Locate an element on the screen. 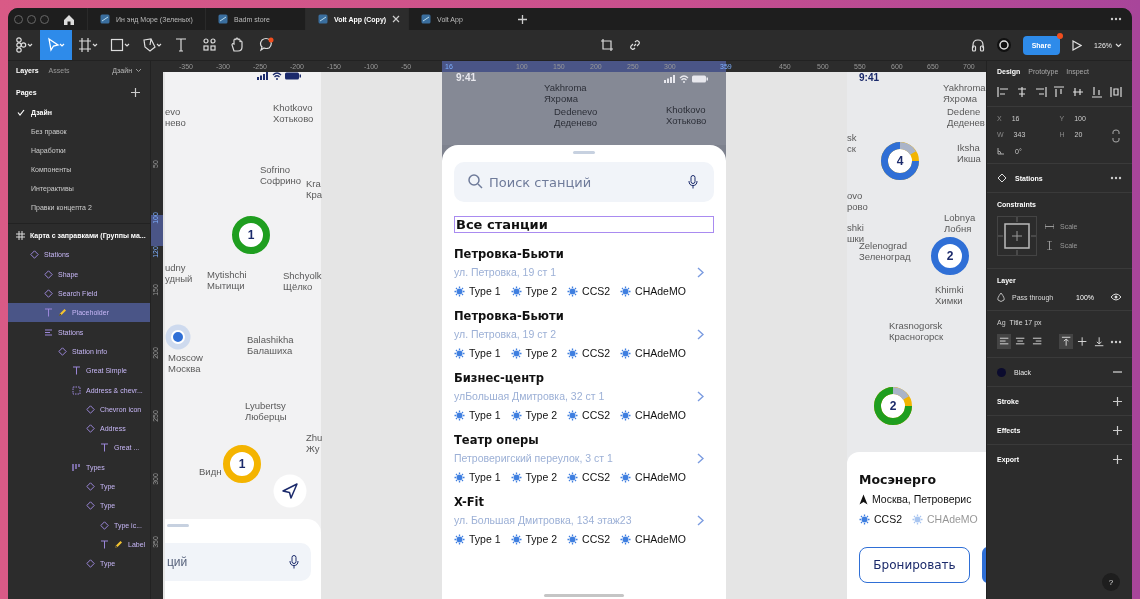 The width and height of the screenshot is (1140, 599). avatar-icon is located at coordinates (1003, 45).